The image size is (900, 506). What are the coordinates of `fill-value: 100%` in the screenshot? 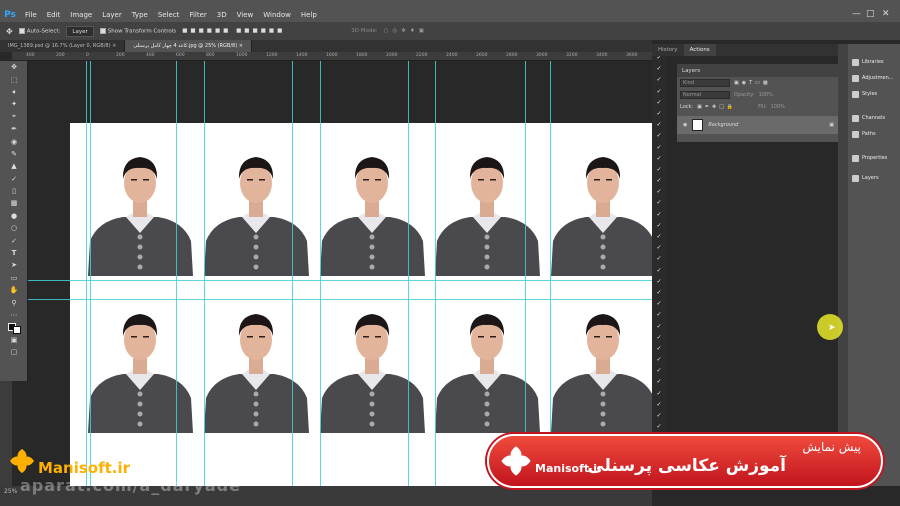 It's located at (778, 107).